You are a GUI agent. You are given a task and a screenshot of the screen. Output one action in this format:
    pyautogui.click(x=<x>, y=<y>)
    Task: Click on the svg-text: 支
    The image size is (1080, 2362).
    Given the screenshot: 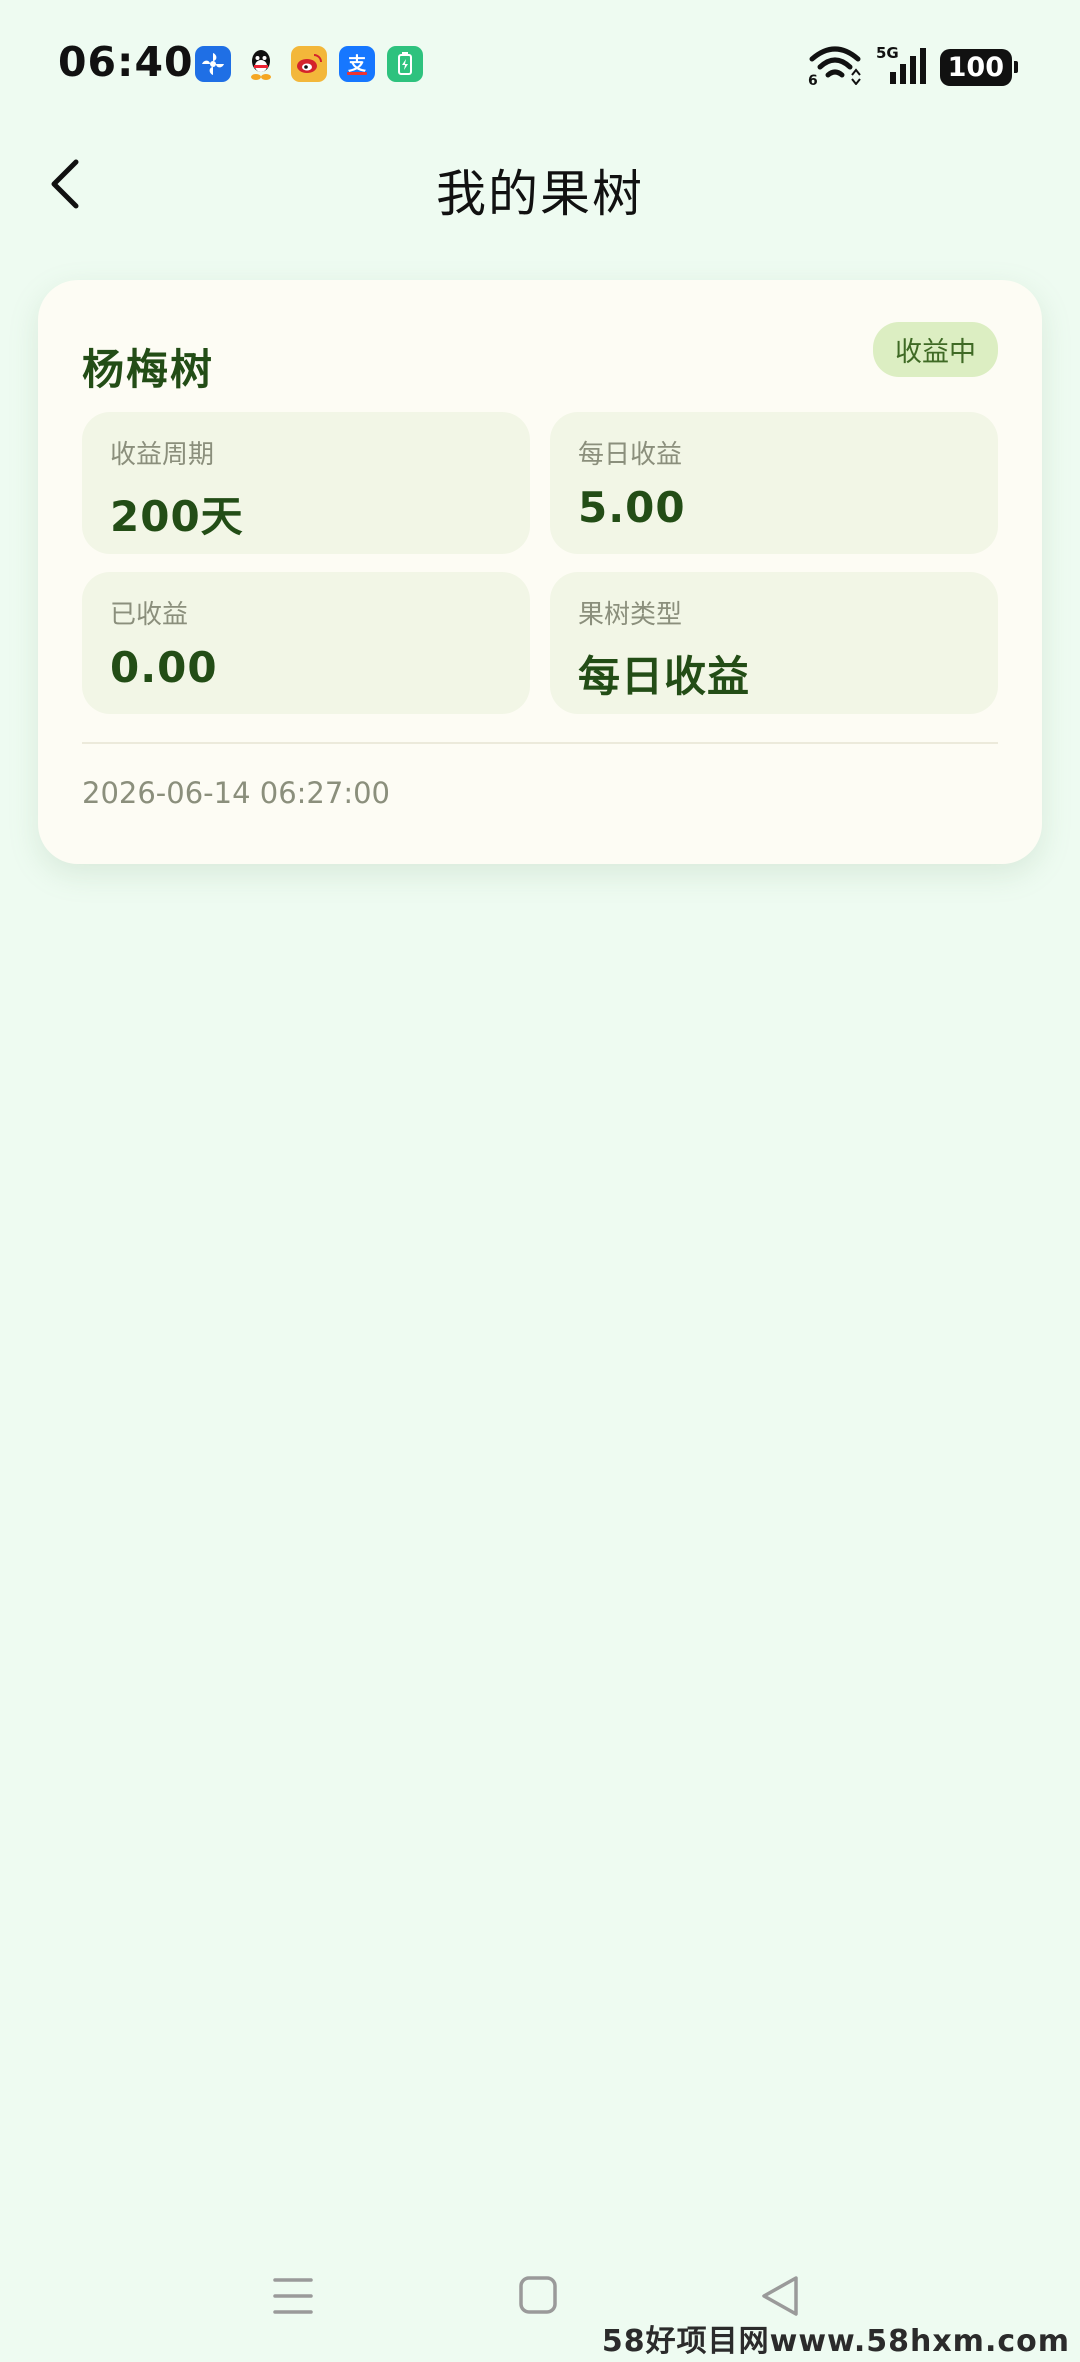 What is the action you would take?
    pyautogui.click(x=357, y=64)
    